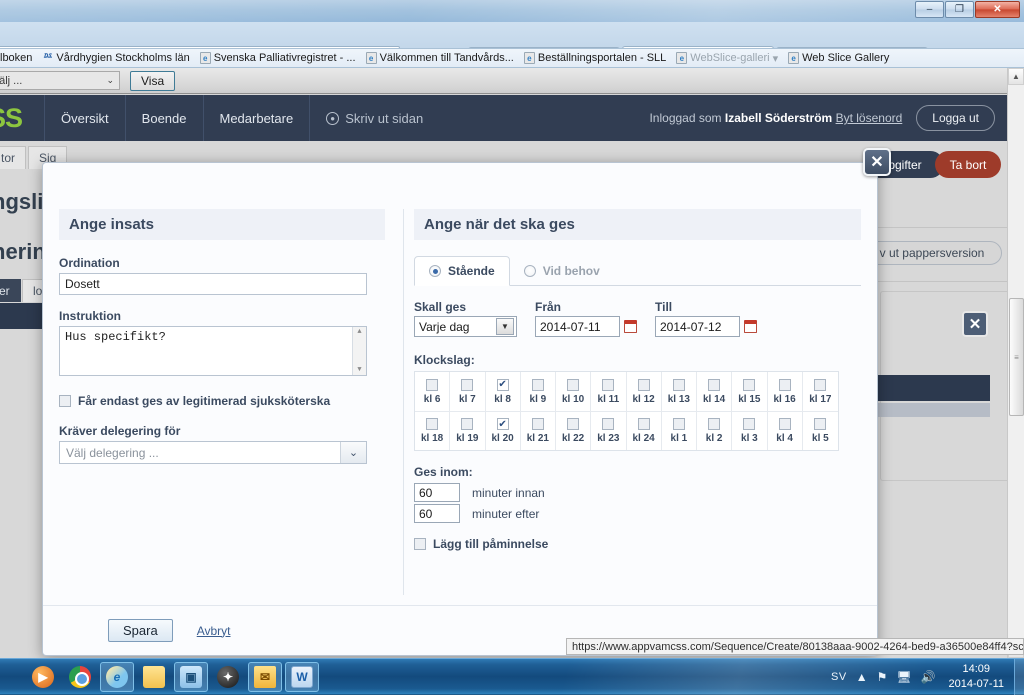 This screenshot has width=1024, height=695. I want to click on bg-tab-1: tor, so click(13, 157).